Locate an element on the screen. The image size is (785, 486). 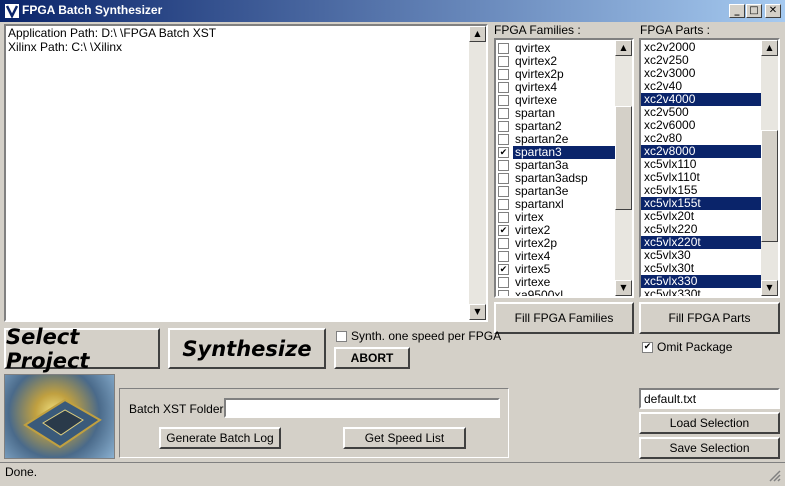
families-scrollbar: ▲ ▼ is located at coordinates (623, 168).